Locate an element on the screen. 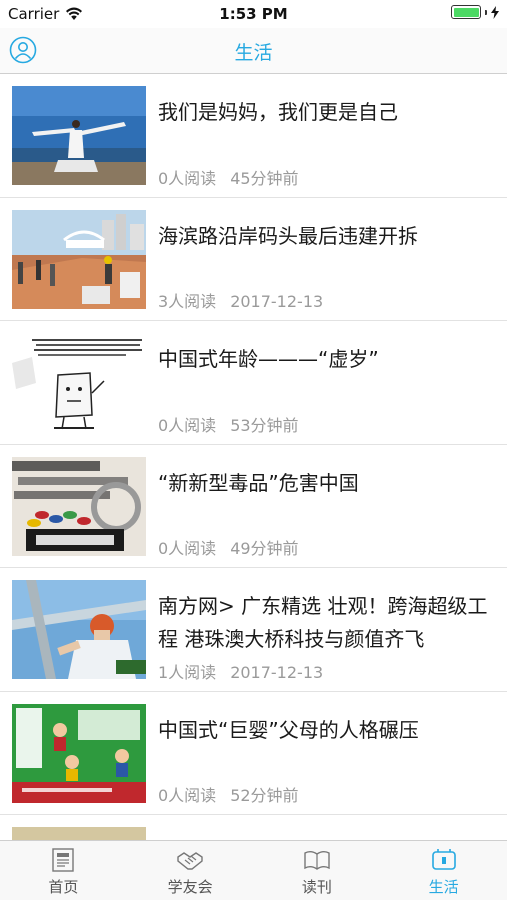  tab-home: 首页 is located at coordinates (63, 870).